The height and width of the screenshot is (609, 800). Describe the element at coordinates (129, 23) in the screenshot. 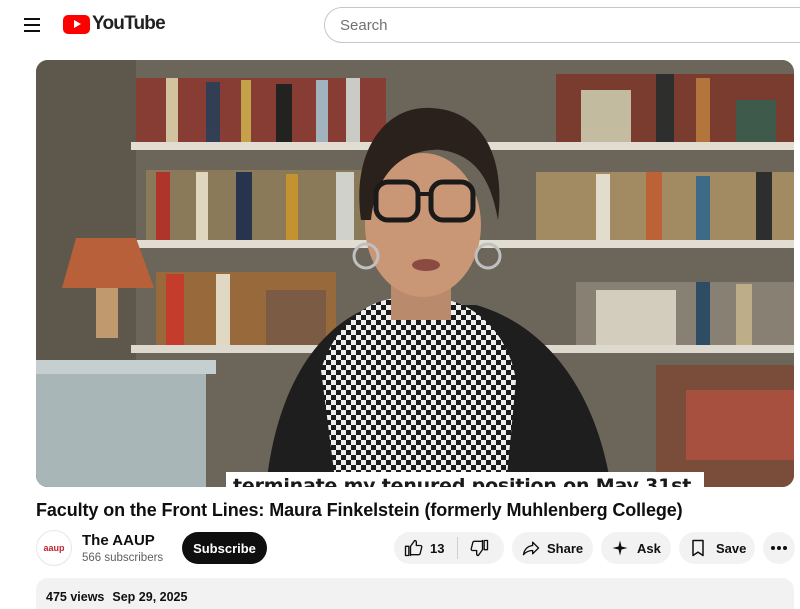

I see `logo-text: YouTube` at that location.